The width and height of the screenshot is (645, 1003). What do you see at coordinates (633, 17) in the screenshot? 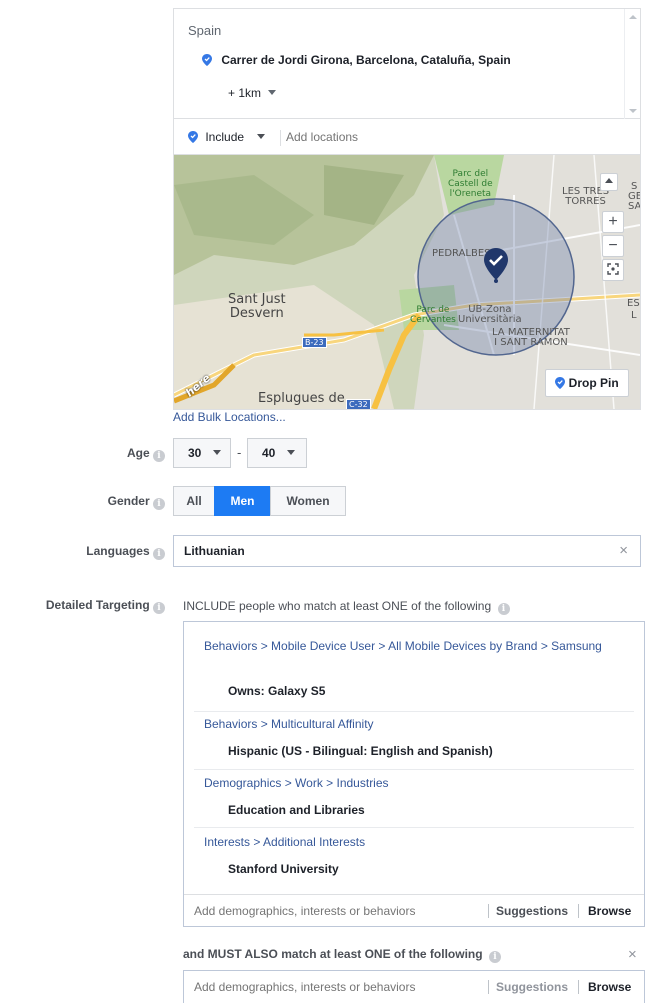
I see `scroll-up-icon` at bounding box center [633, 17].